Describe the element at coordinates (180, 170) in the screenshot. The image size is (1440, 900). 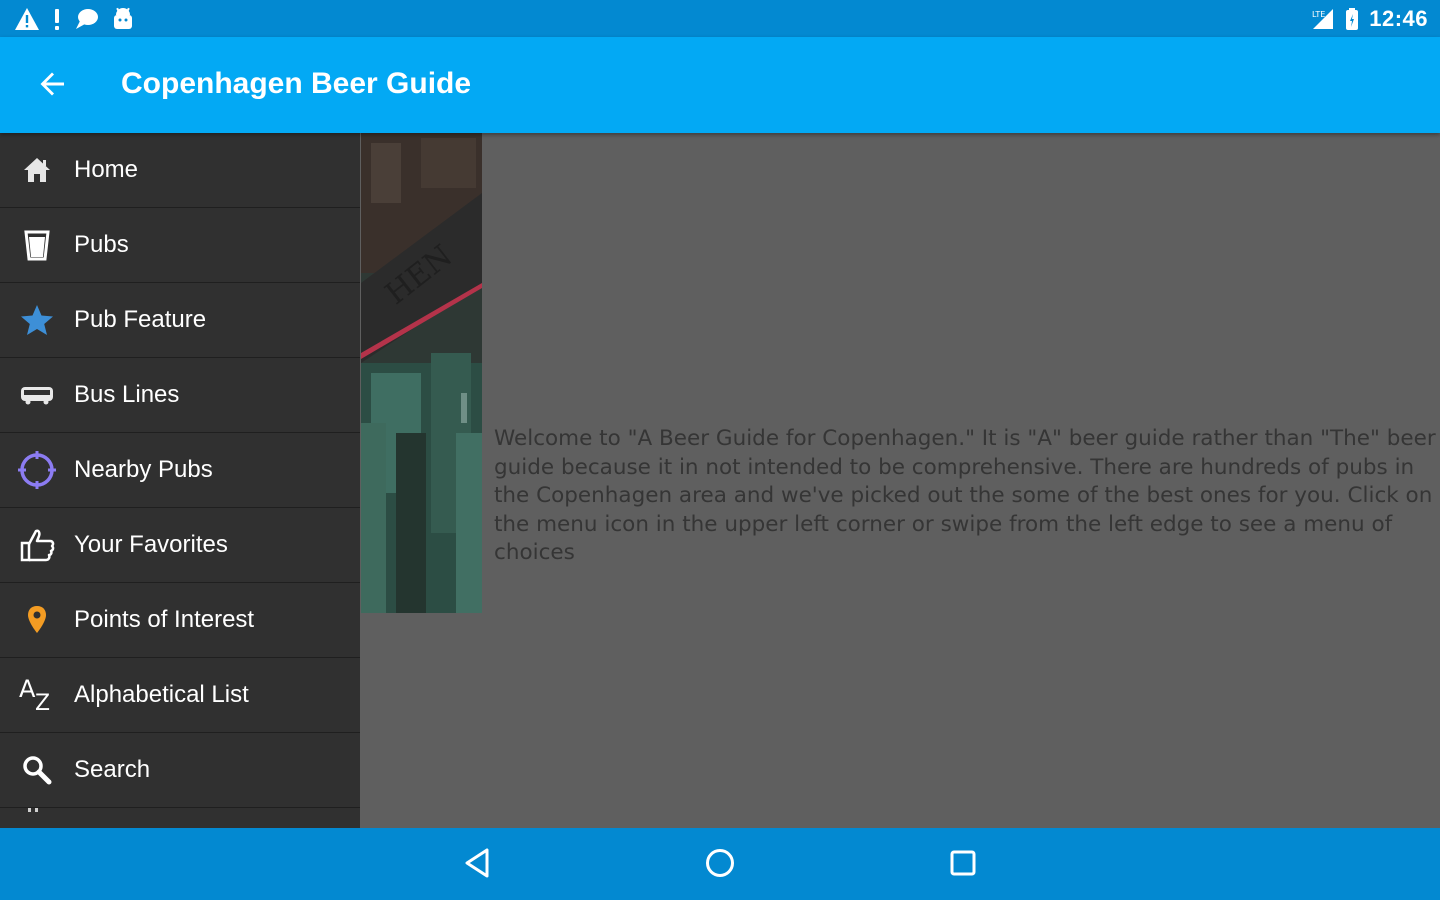
I see `drawer-item-home: Home` at that location.